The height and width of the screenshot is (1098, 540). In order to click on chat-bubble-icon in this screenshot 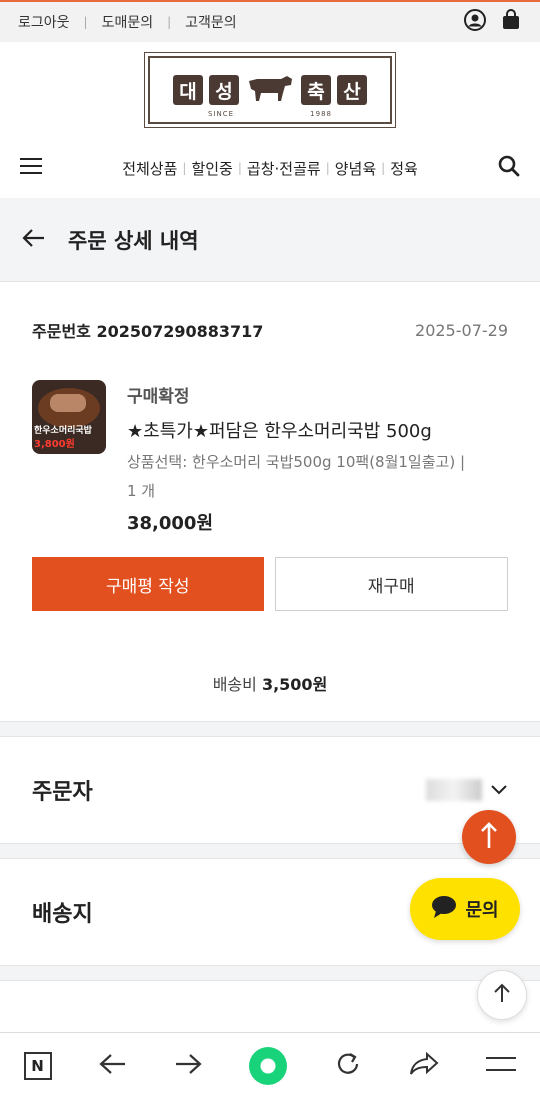, I will do `click(444, 909)`.